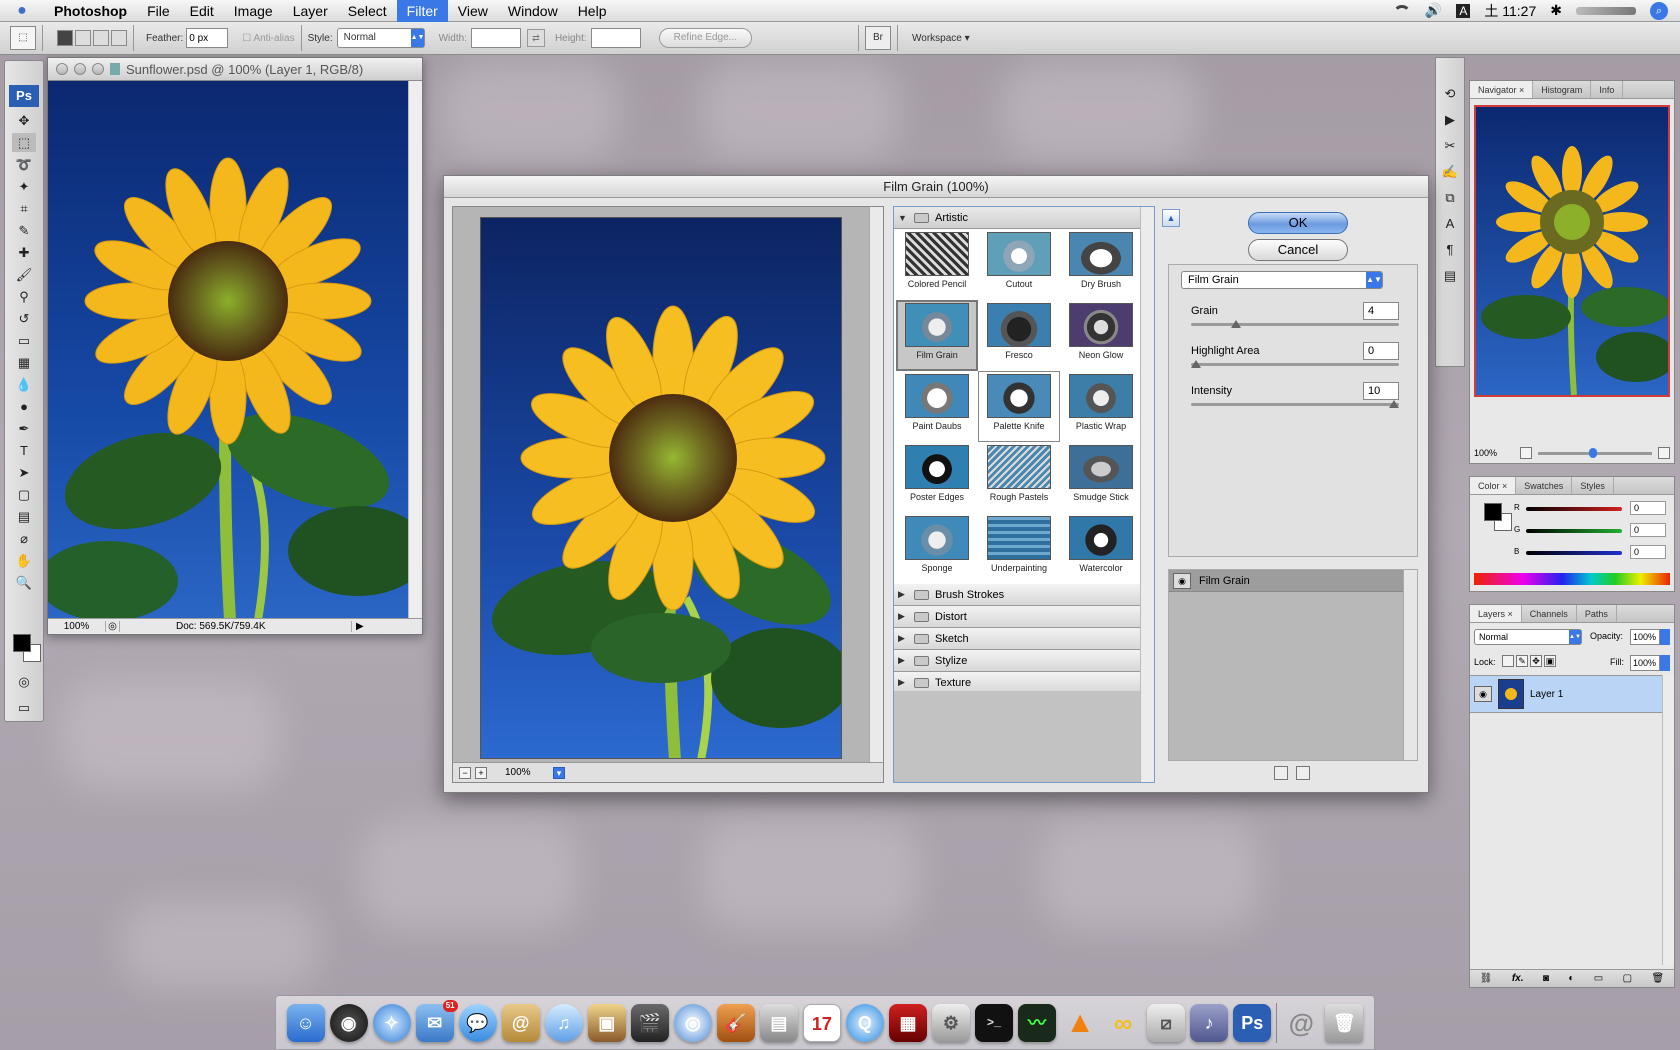  Describe the element at coordinates (1286, 581) in the screenshot. I see `effect-layer-row: ◉ Film Grain` at that location.